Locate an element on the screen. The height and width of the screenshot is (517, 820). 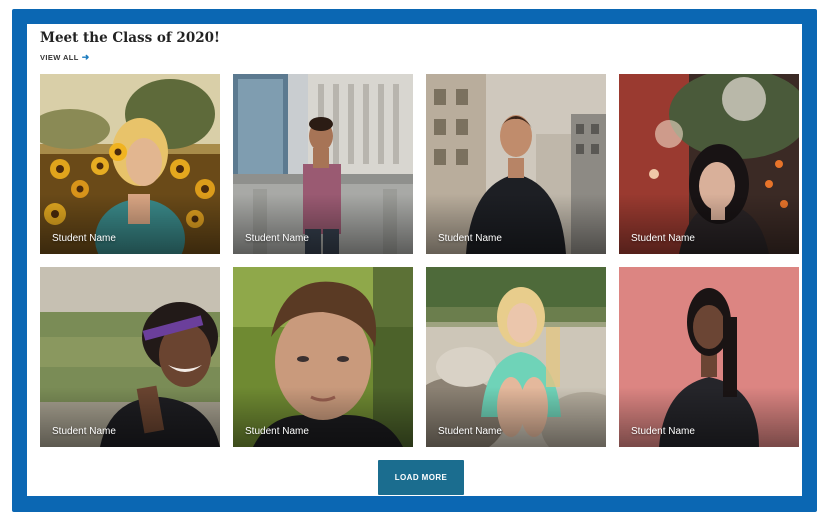
arrow-right-icon: ➜ is located at coordinates (85, 57).